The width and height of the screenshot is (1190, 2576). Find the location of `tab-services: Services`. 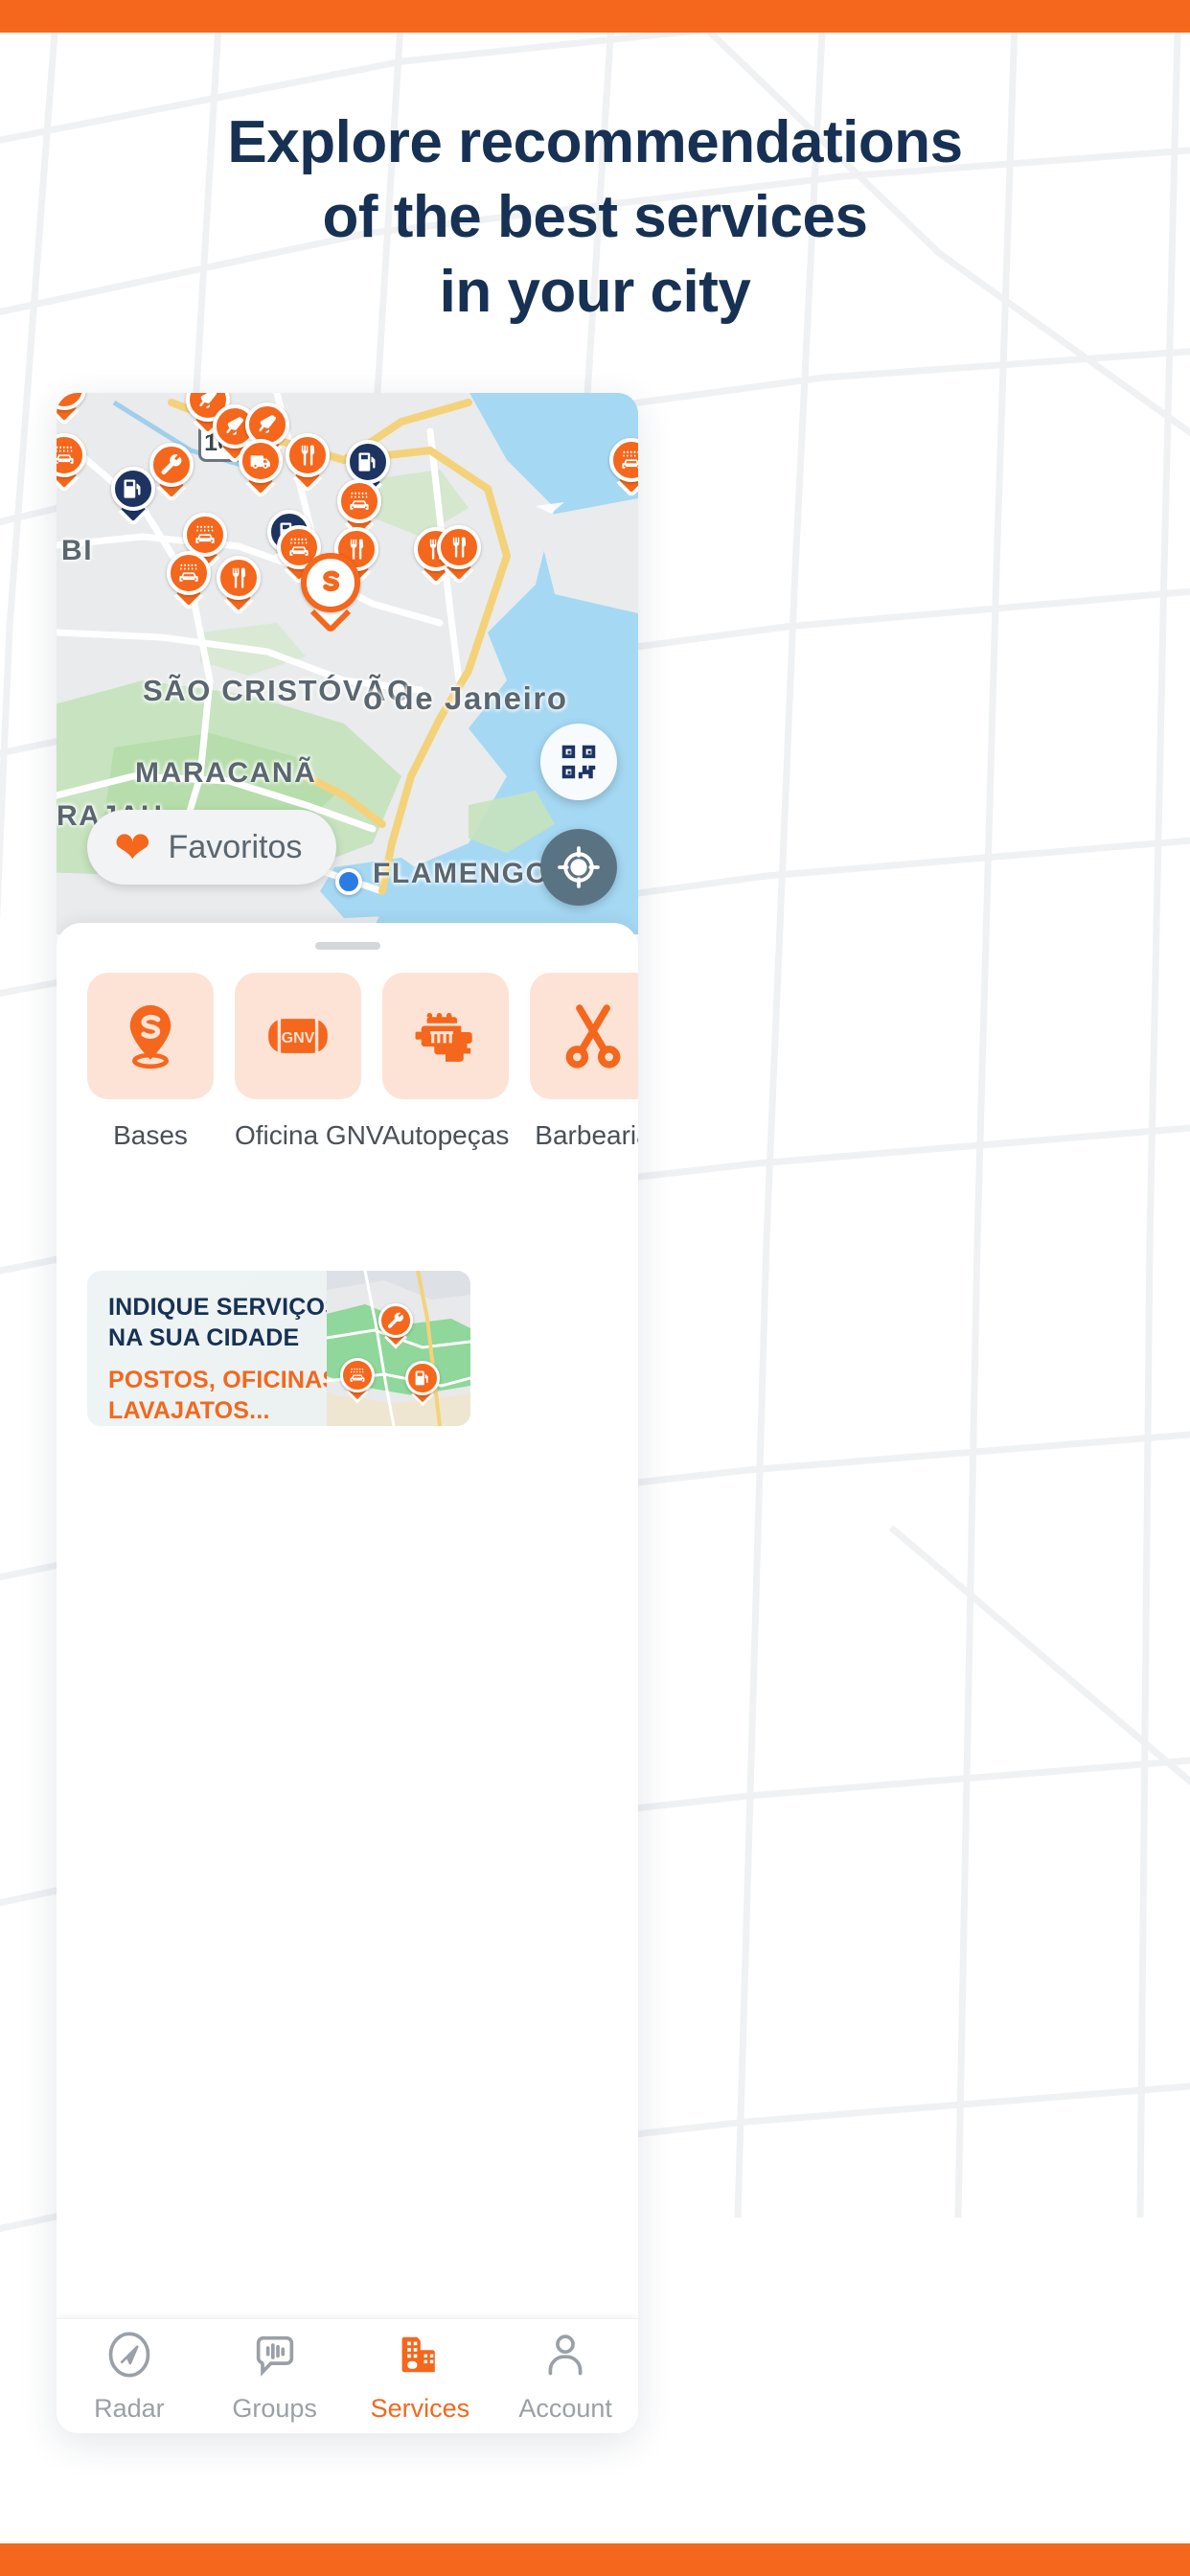

tab-services: Services is located at coordinates (421, 2376).